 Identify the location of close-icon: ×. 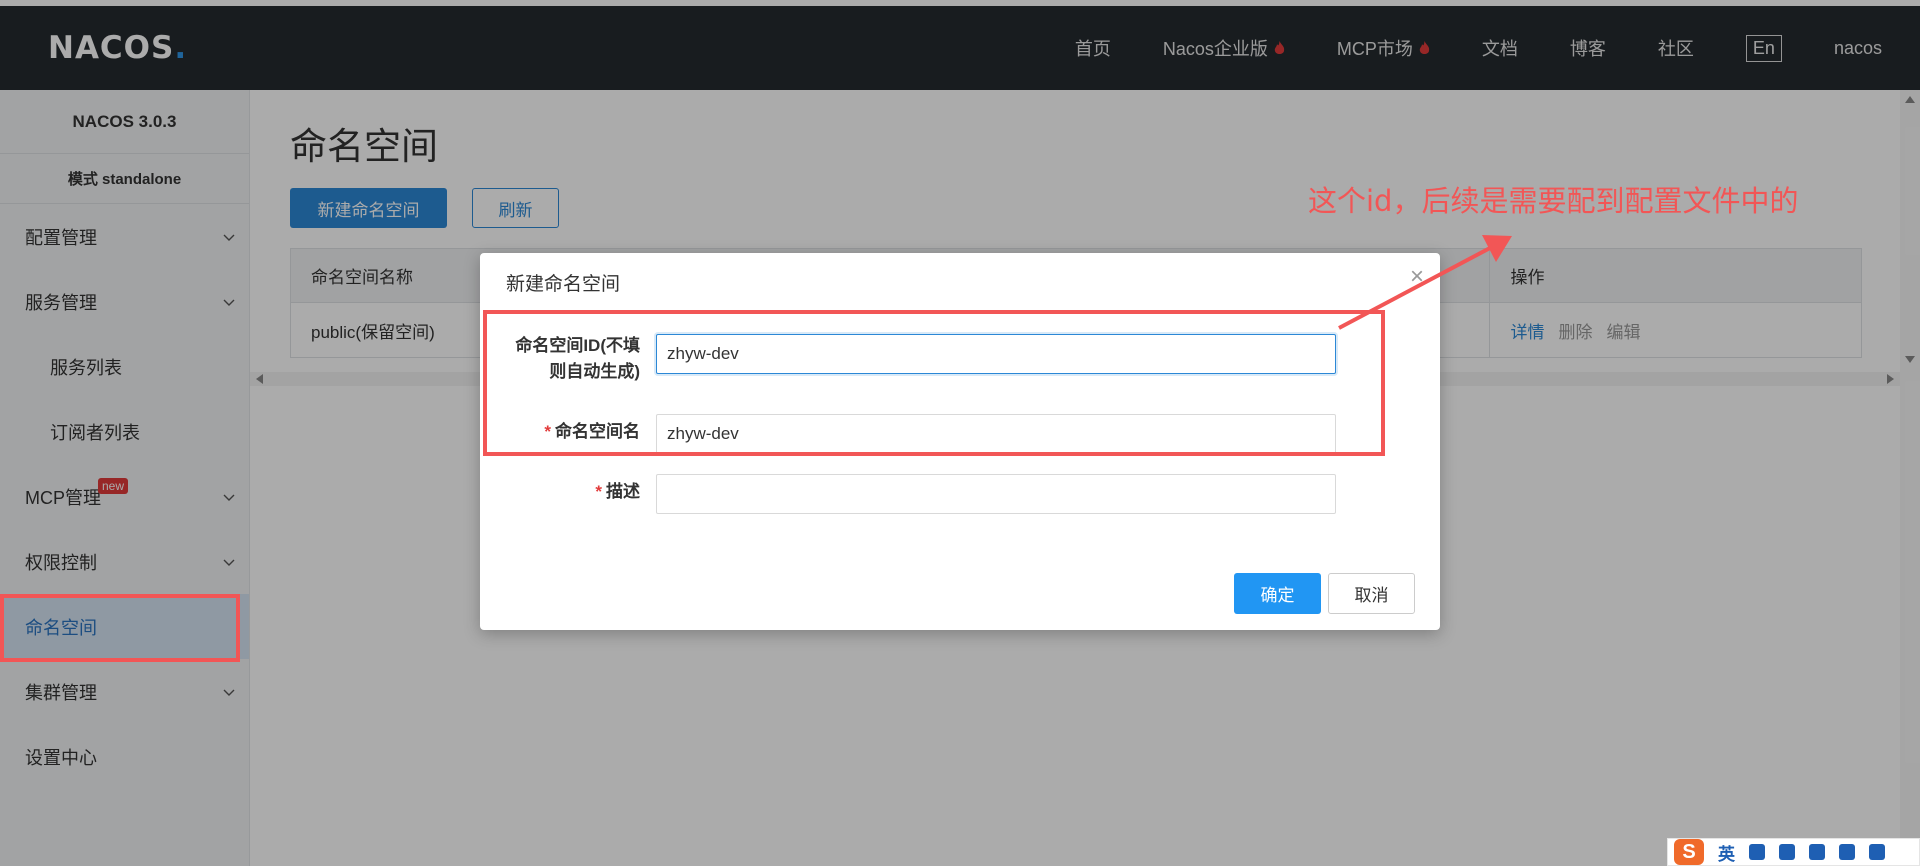
(1417, 277).